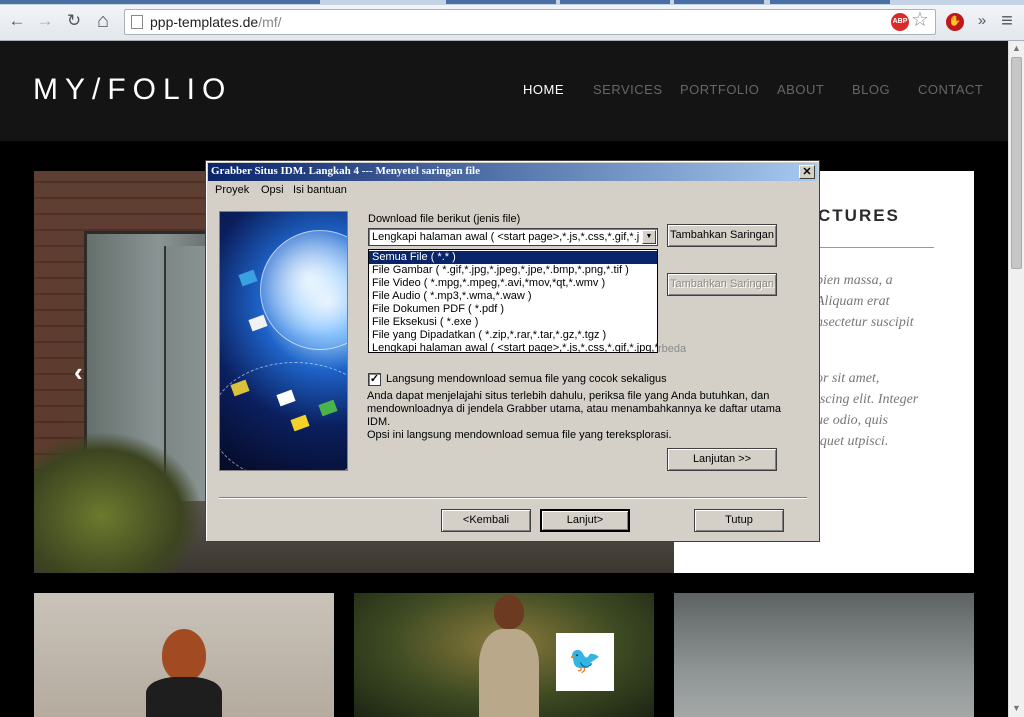  What do you see at coordinates (132, 90) in the screenshot?
I see `site-logo: MY/FOLIO` at bounding box center [132, 90].